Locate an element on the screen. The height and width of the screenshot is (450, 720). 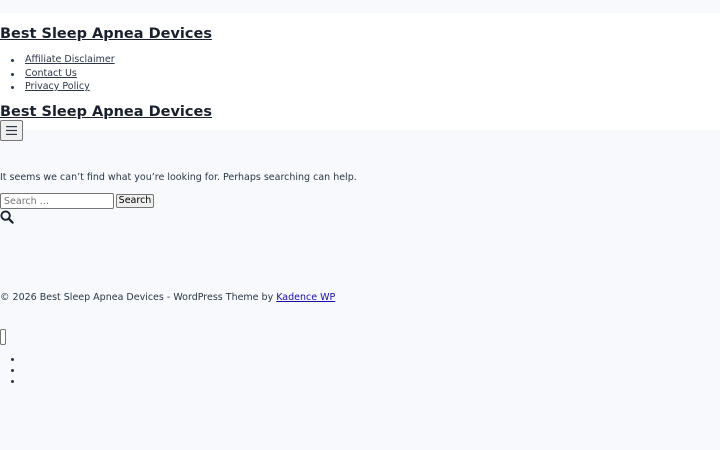
search-button: Search is located at coordinates (135, 201).